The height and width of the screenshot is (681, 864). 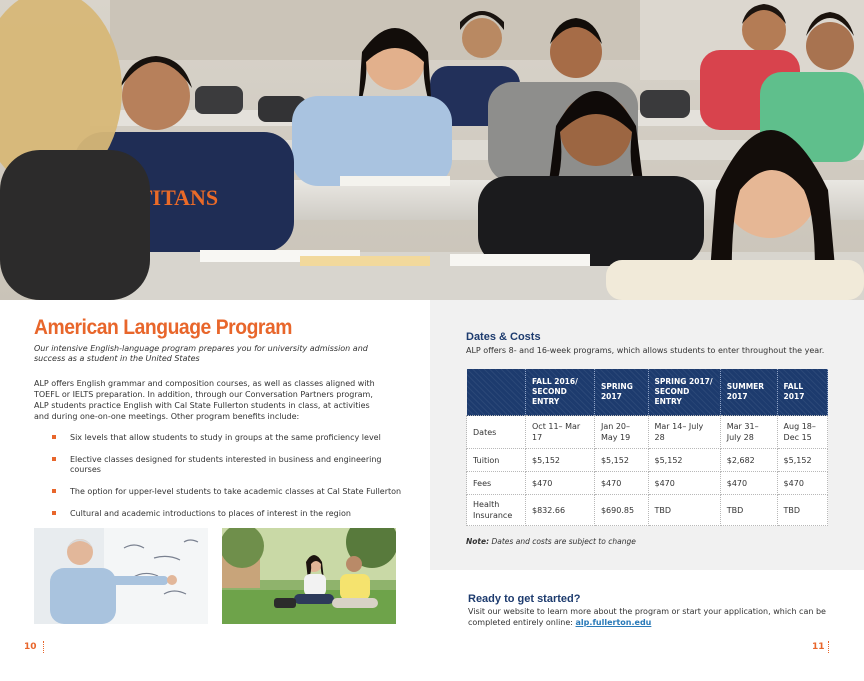 What do you see at coordinates (496, 392) in the screenshot?
I see `table-header-corner` at bounding box center [496, 392].